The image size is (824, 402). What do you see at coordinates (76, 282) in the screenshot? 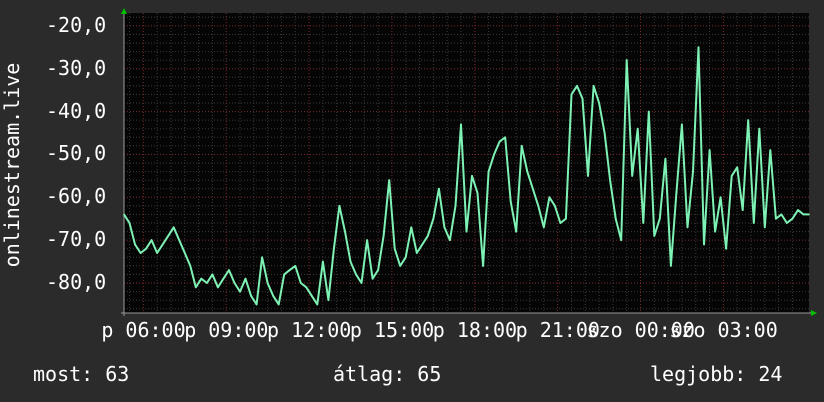
I see `y-tick-label: -80,0` at bounding box center [76, 282].